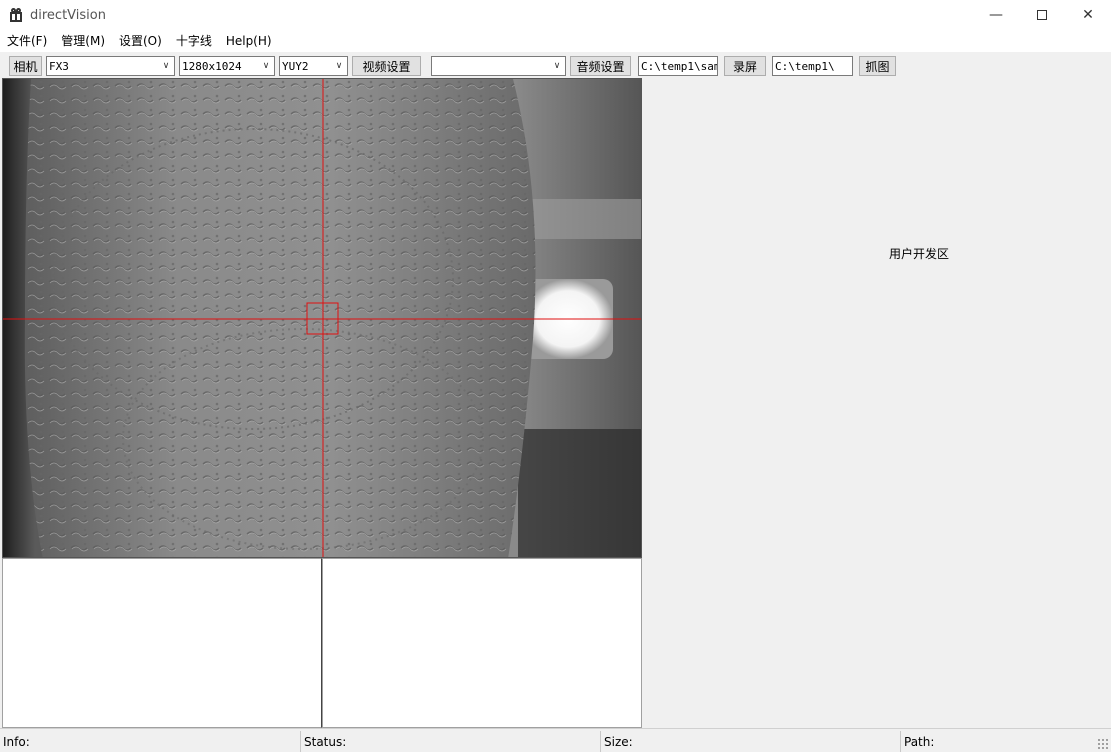 The height and width of the screenshot is (752, 1111). I want to click on menu-file: 文件(F), so click(27, 41).